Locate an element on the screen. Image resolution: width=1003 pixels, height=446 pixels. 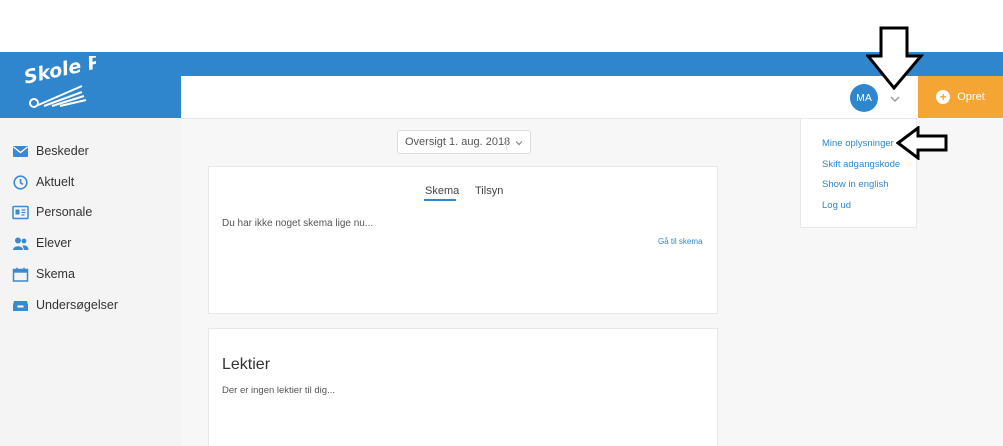
create-button: + Opret is located at coordinates (960, 97).